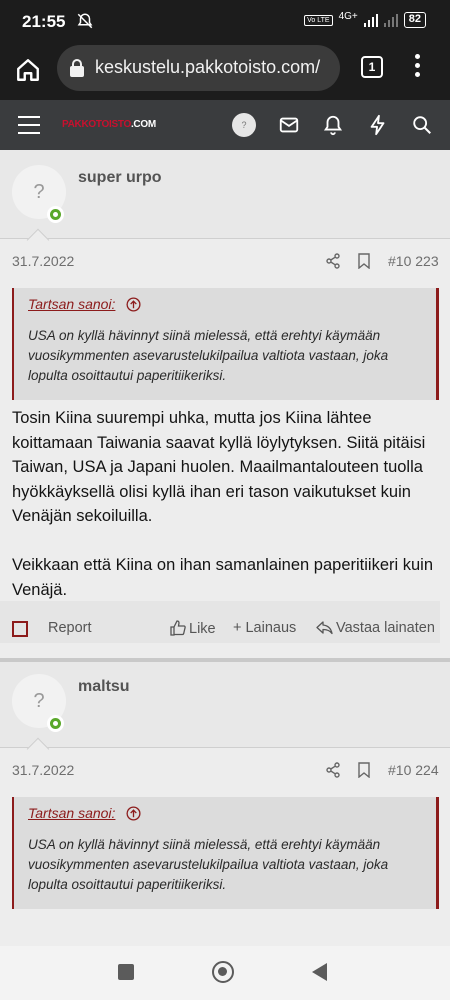  I want to click on post-meta: 31.7.2022 #10 223, so click(225, 263).